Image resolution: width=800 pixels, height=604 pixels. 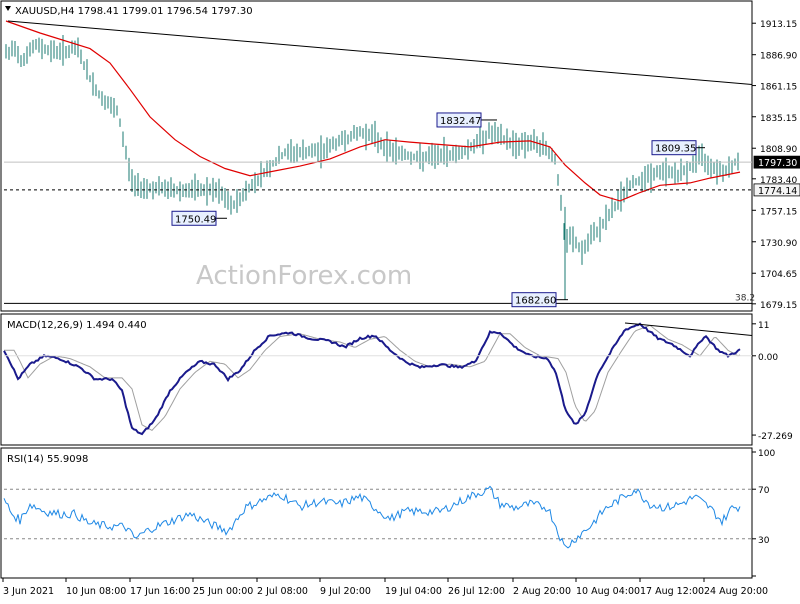 I want to click on macd-y-tick-label: -27.269, so click(x=775, y=437).